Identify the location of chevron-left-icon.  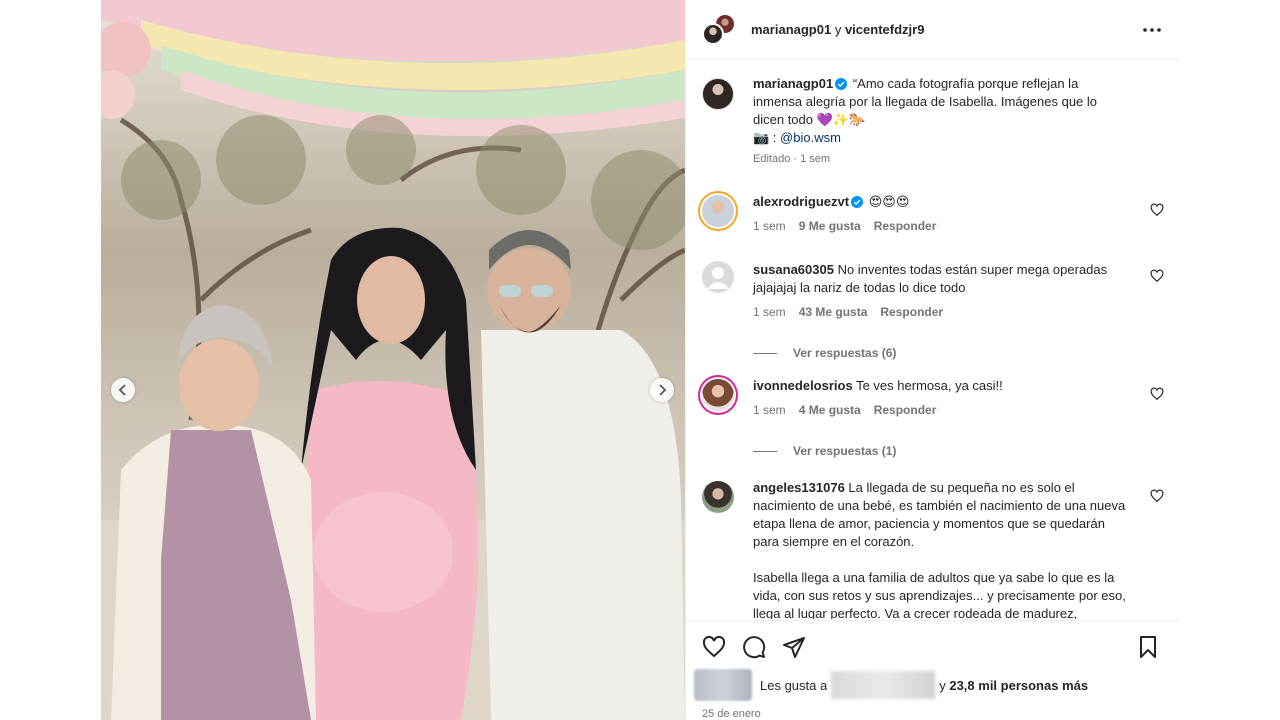
(122, 390).